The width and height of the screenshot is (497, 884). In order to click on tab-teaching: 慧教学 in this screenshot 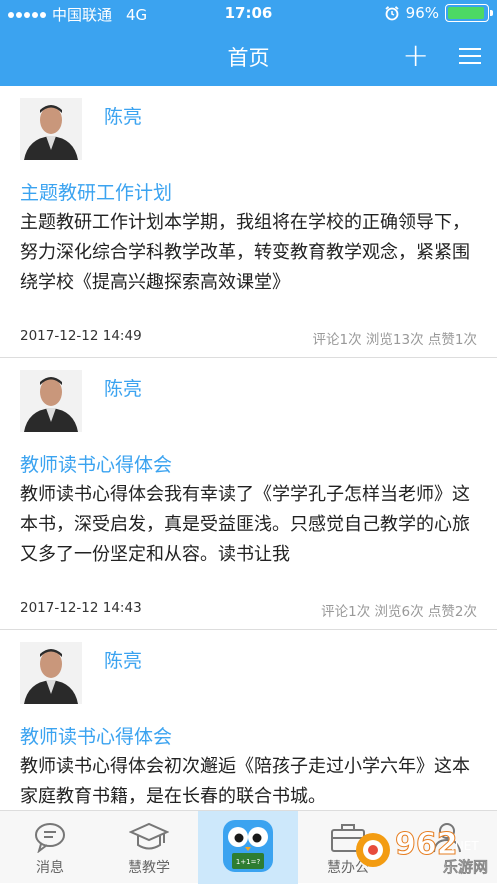, I will do `click(149, 847)`.